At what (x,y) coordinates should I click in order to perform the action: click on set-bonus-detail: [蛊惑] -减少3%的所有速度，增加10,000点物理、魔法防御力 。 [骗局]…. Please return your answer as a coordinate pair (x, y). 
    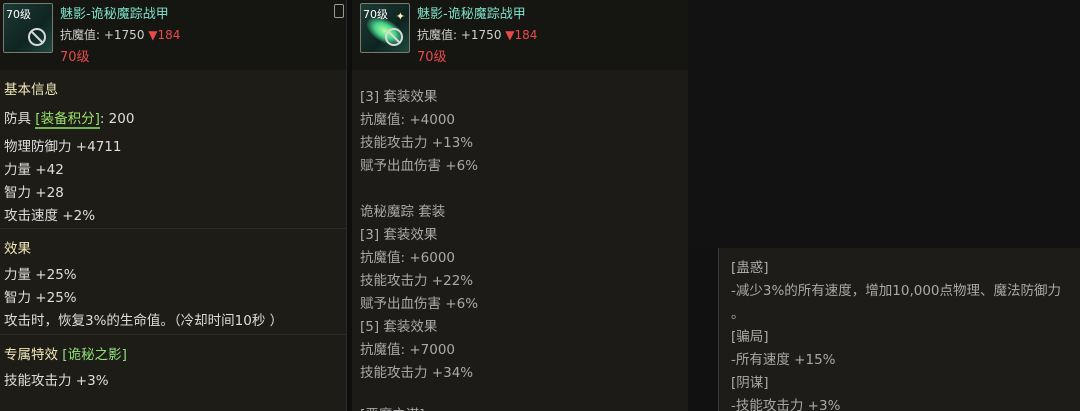
    Looking at the image, I should click on (899, 329).